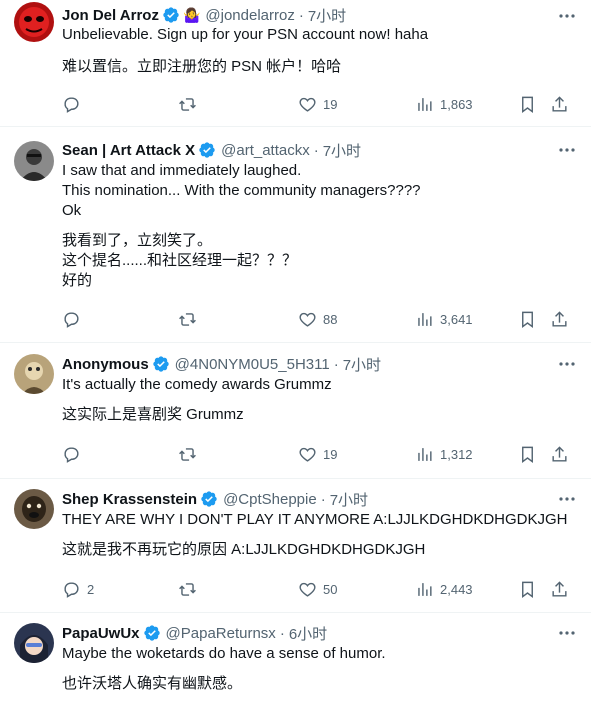 The width and height of the screenshot is (591, 706). I want to click on views-button: 3,641, so click(444, 319).